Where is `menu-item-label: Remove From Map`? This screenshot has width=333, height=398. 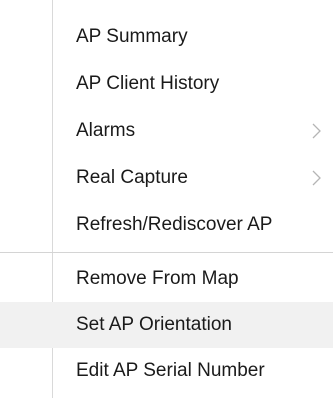
menu-item-label: Remove From Map is located at coordinates (157, 278).